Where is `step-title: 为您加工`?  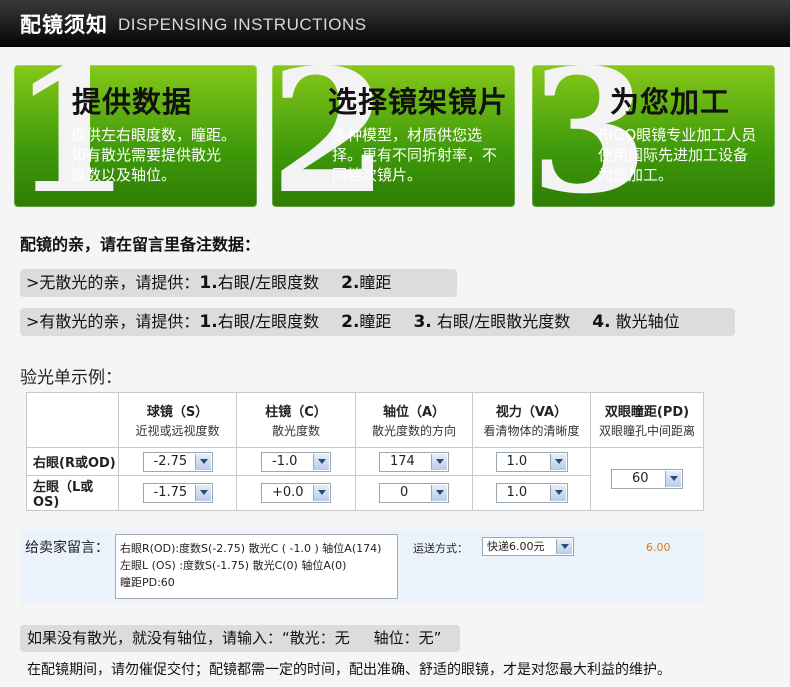 step-title: 为您加工 is located at coordinates (670, 102).